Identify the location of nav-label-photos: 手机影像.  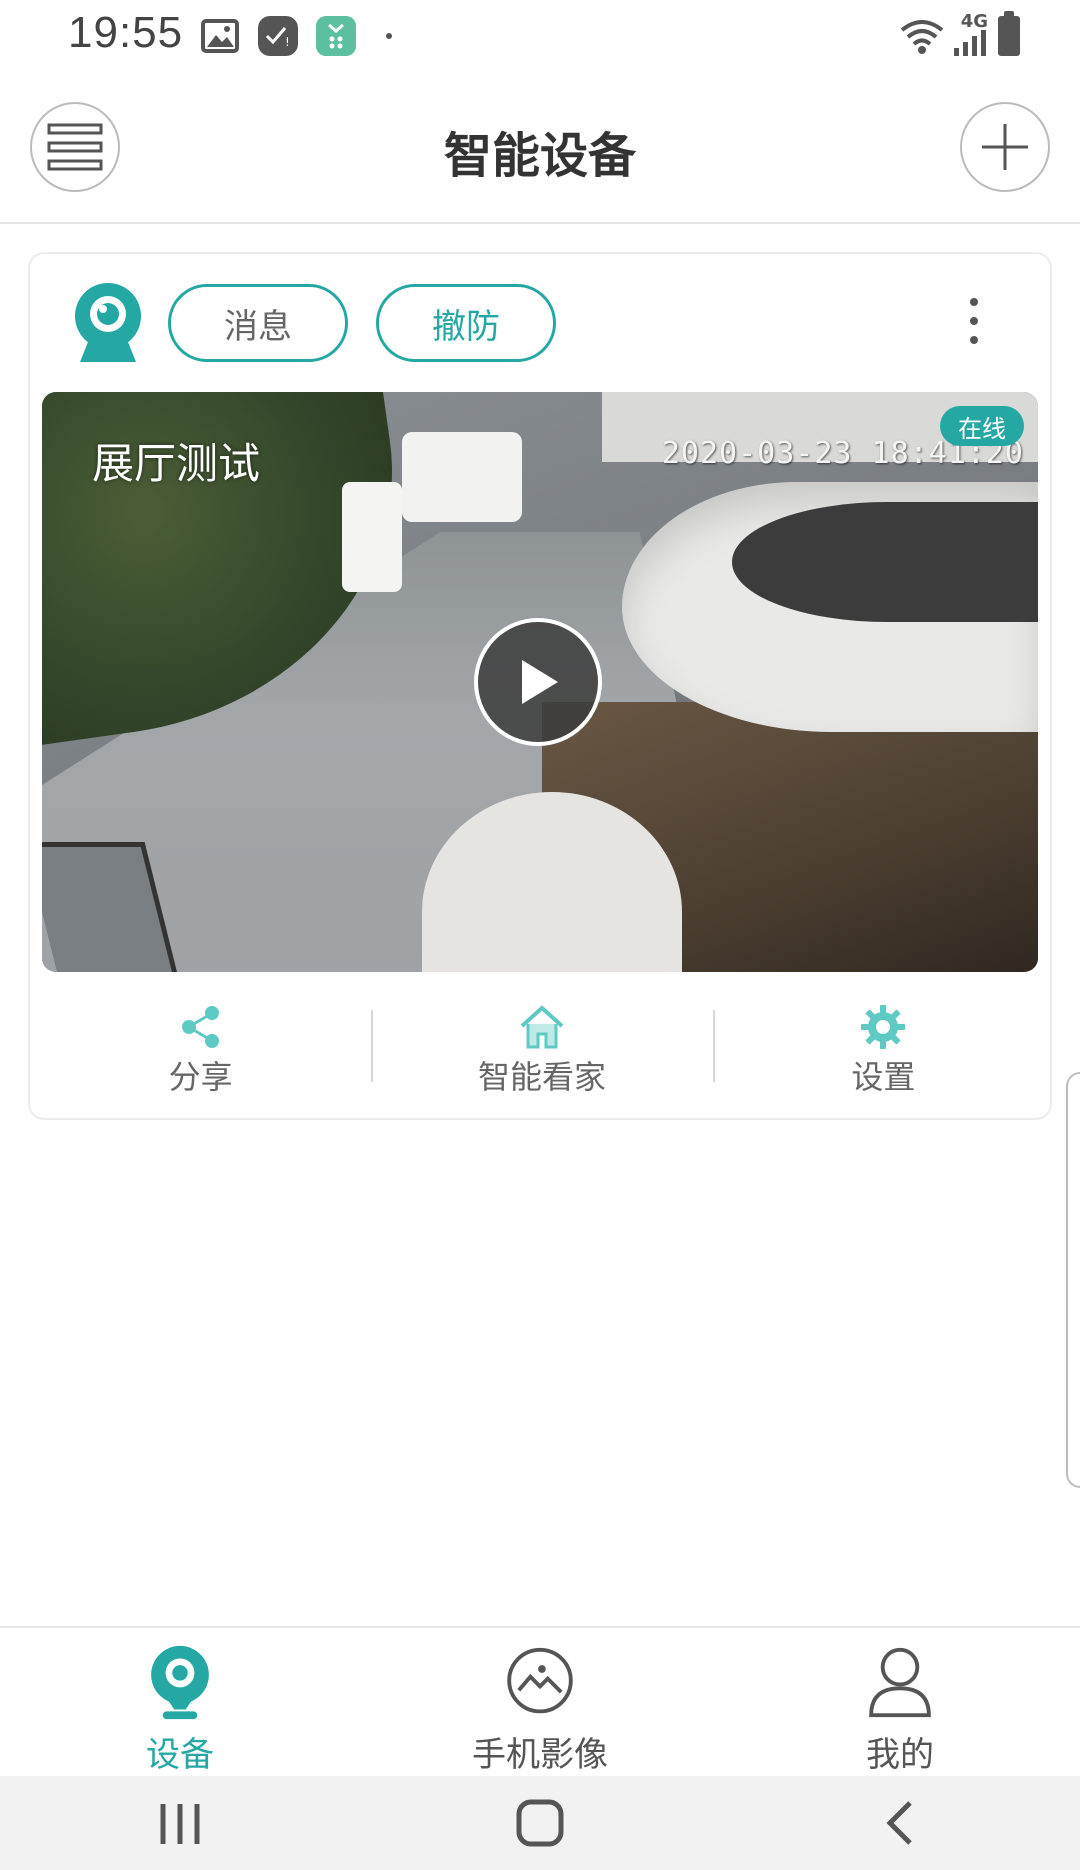
(540, 1755).